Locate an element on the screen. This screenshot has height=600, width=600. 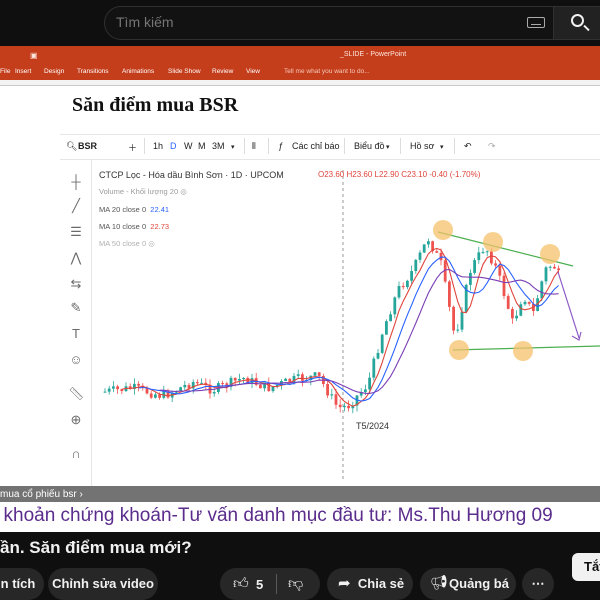
profile-button: Hồ sơ is located at coordinates (422, 146).